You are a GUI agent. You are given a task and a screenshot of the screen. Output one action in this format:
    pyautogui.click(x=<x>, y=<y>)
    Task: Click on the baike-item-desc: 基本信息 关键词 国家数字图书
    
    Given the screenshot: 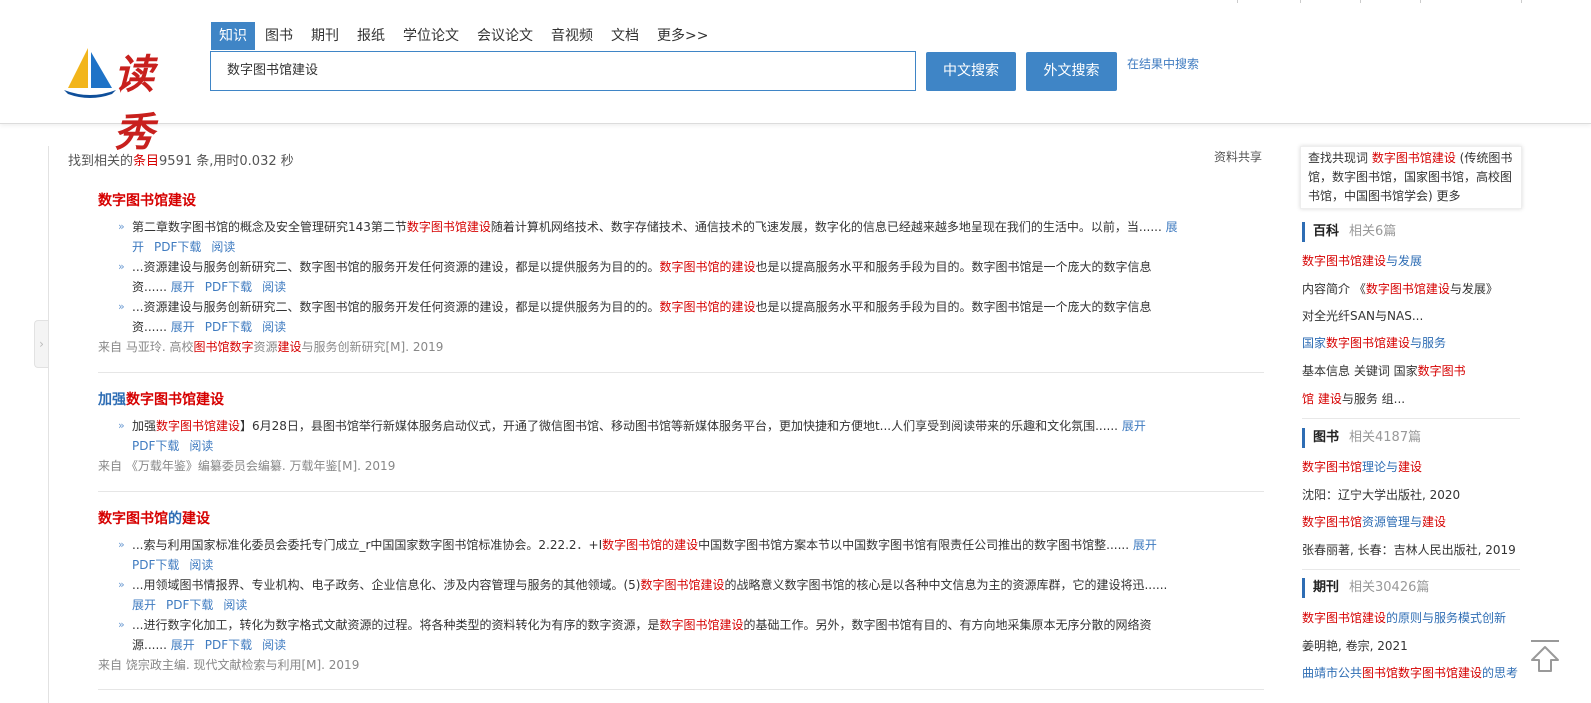 What is the action you would take?
    pyautogui.click(x=1384, y=371)
    